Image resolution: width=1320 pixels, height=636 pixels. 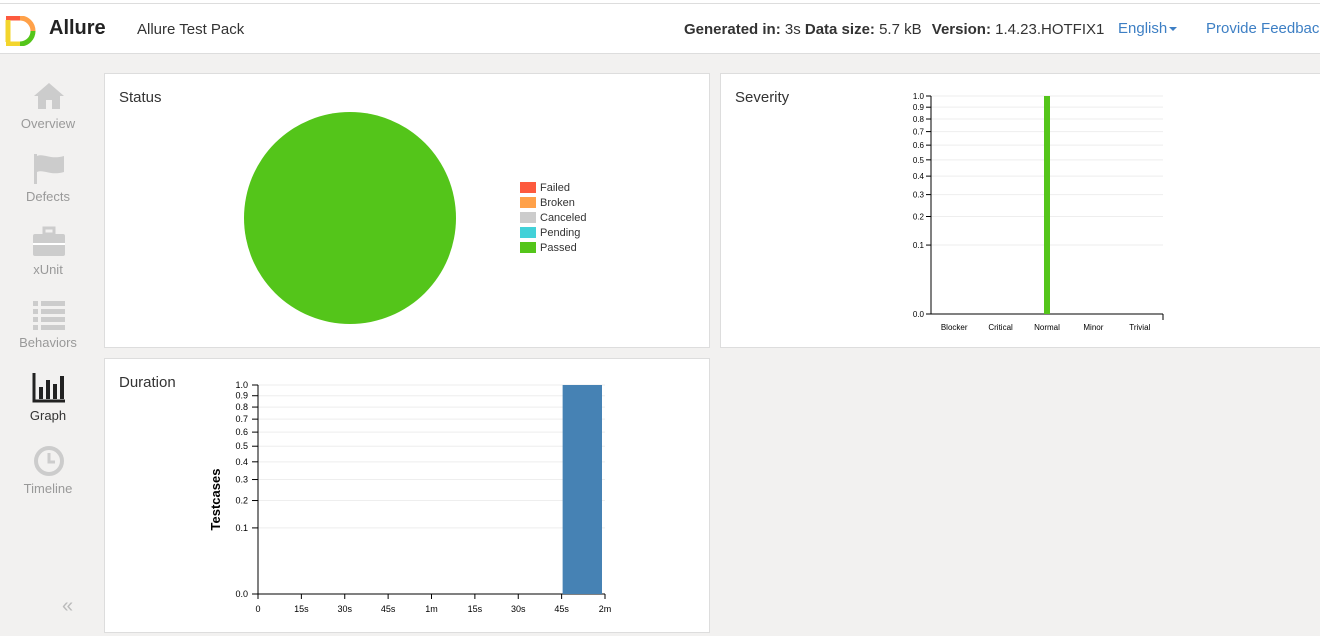 I want to click on legend-item-pending: Pending, so click(x=553, y=232).